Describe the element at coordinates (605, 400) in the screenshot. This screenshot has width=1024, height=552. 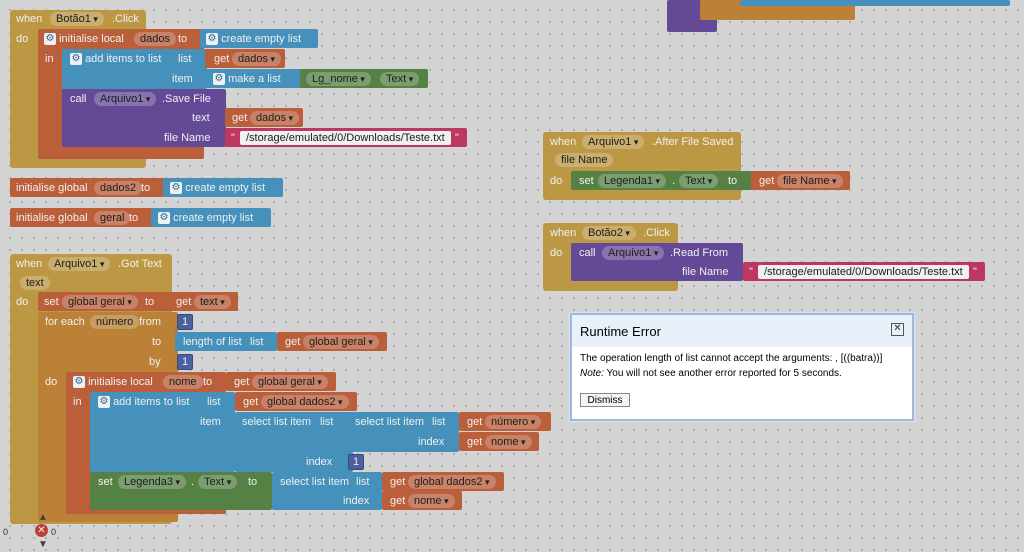
I see `dismiss-button: Dismiss` at that location.